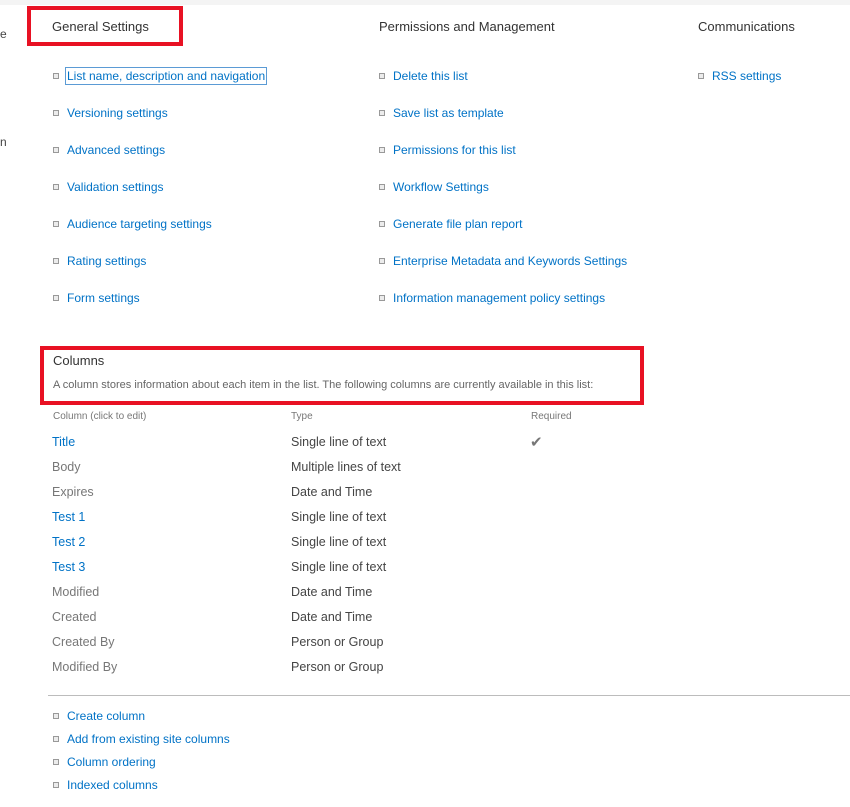 This screenshot has width=850, height=807. What do you see at coordinates (74, 617) in the screenshot?
I see `column-name-cell: Created` at bounding box center [74, 617].